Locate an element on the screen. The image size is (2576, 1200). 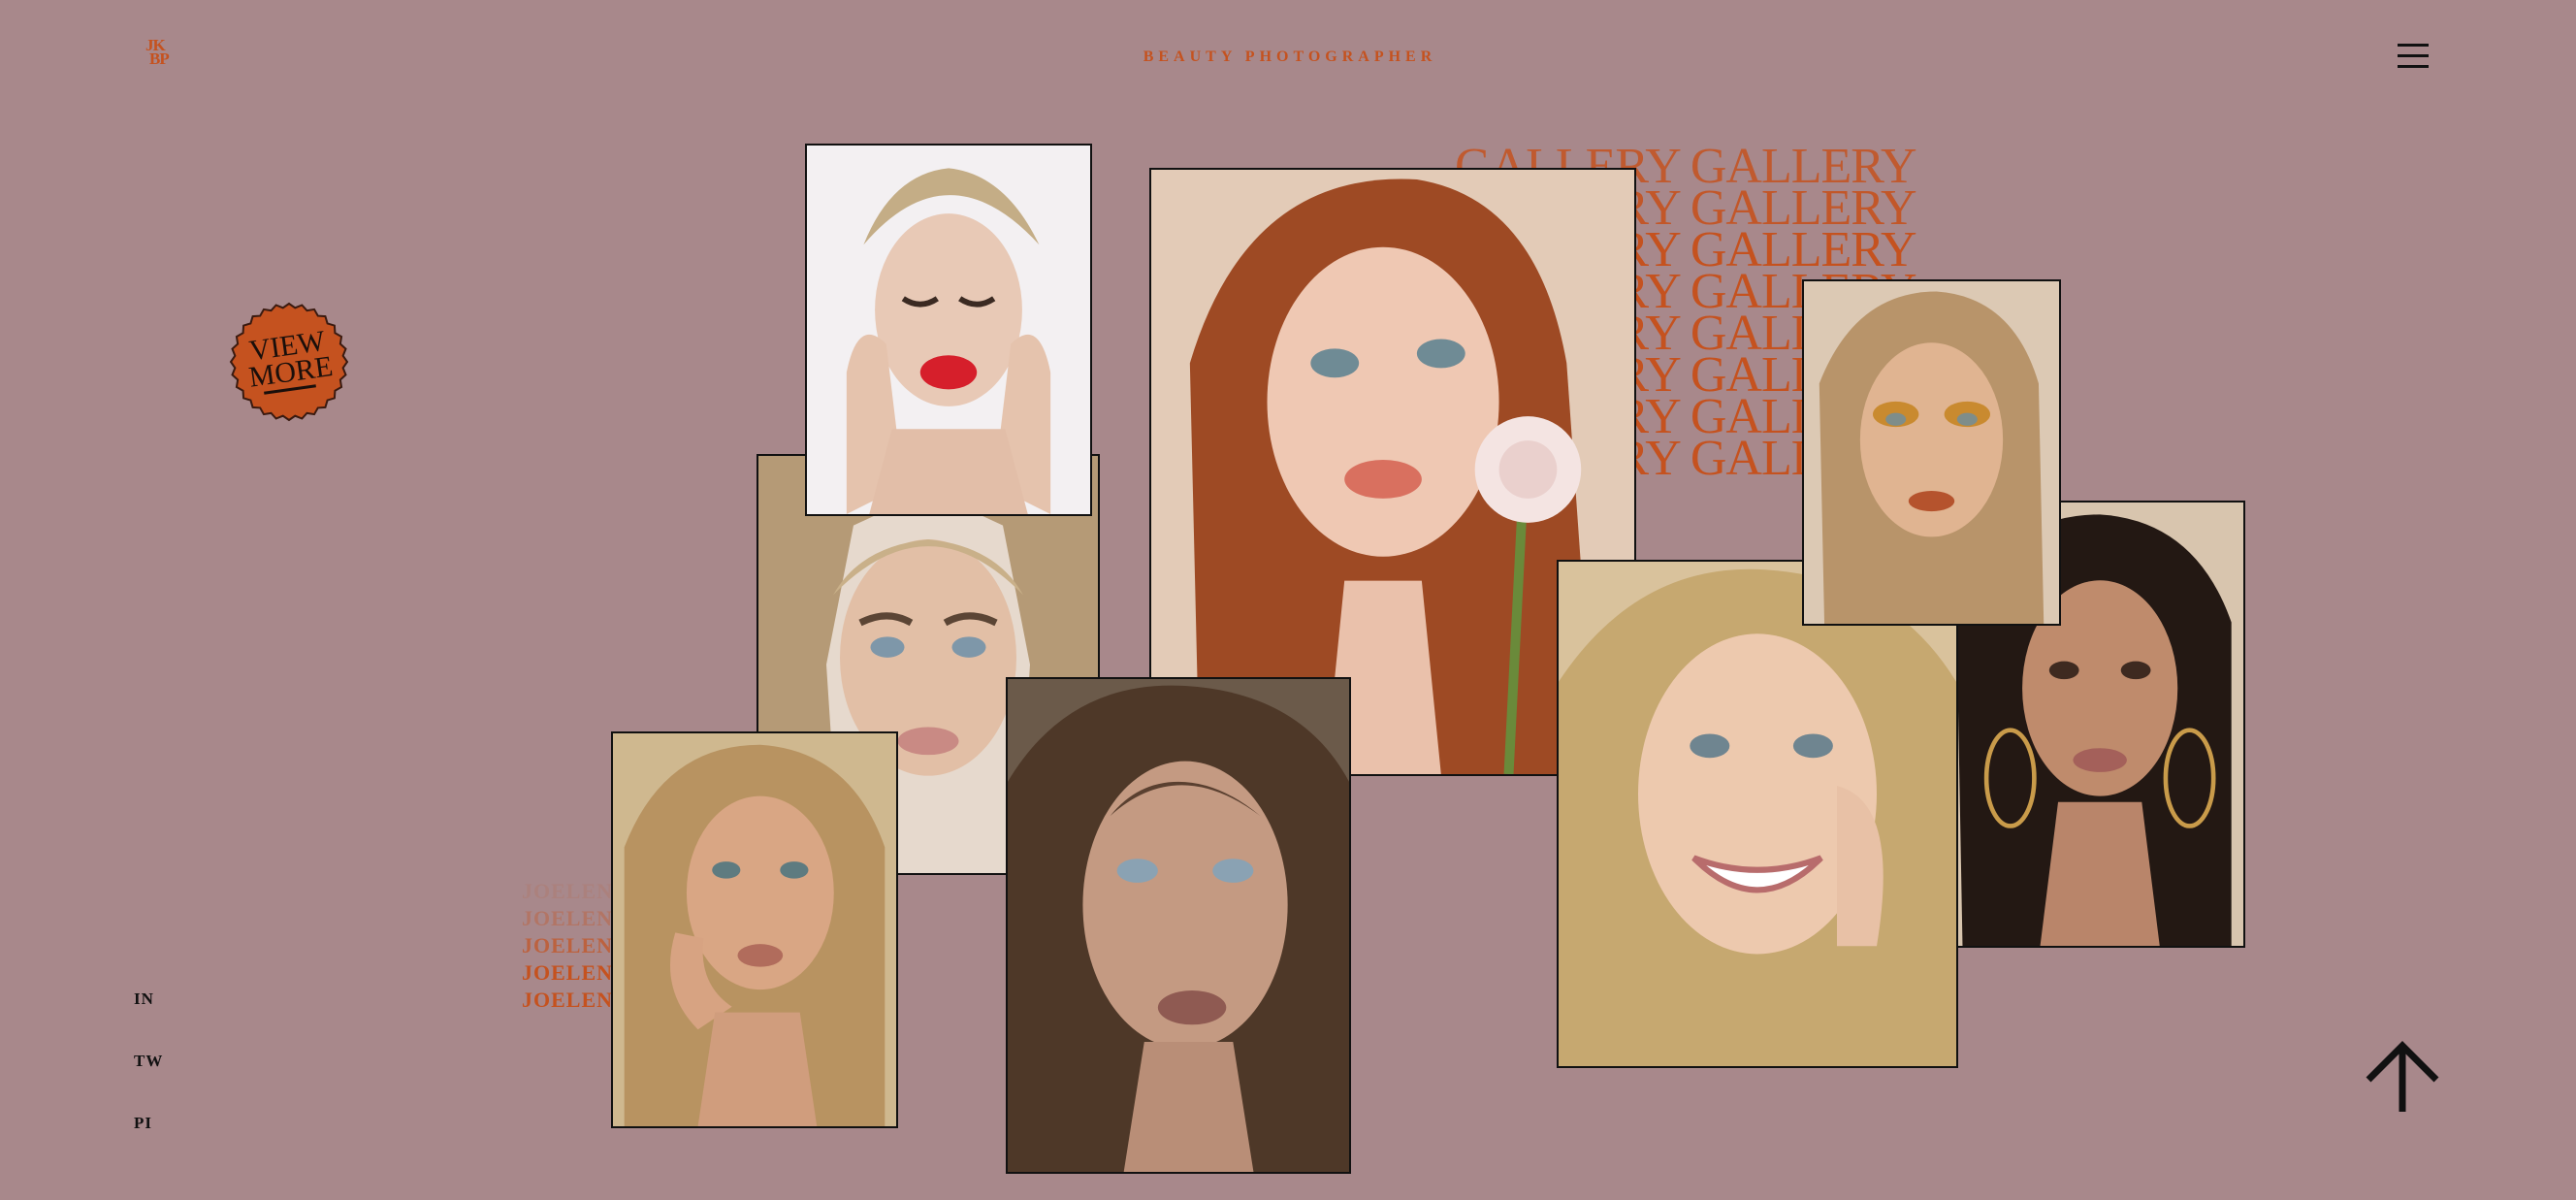
social-link-pinterest: PI is located at coordinates (143, 1123).